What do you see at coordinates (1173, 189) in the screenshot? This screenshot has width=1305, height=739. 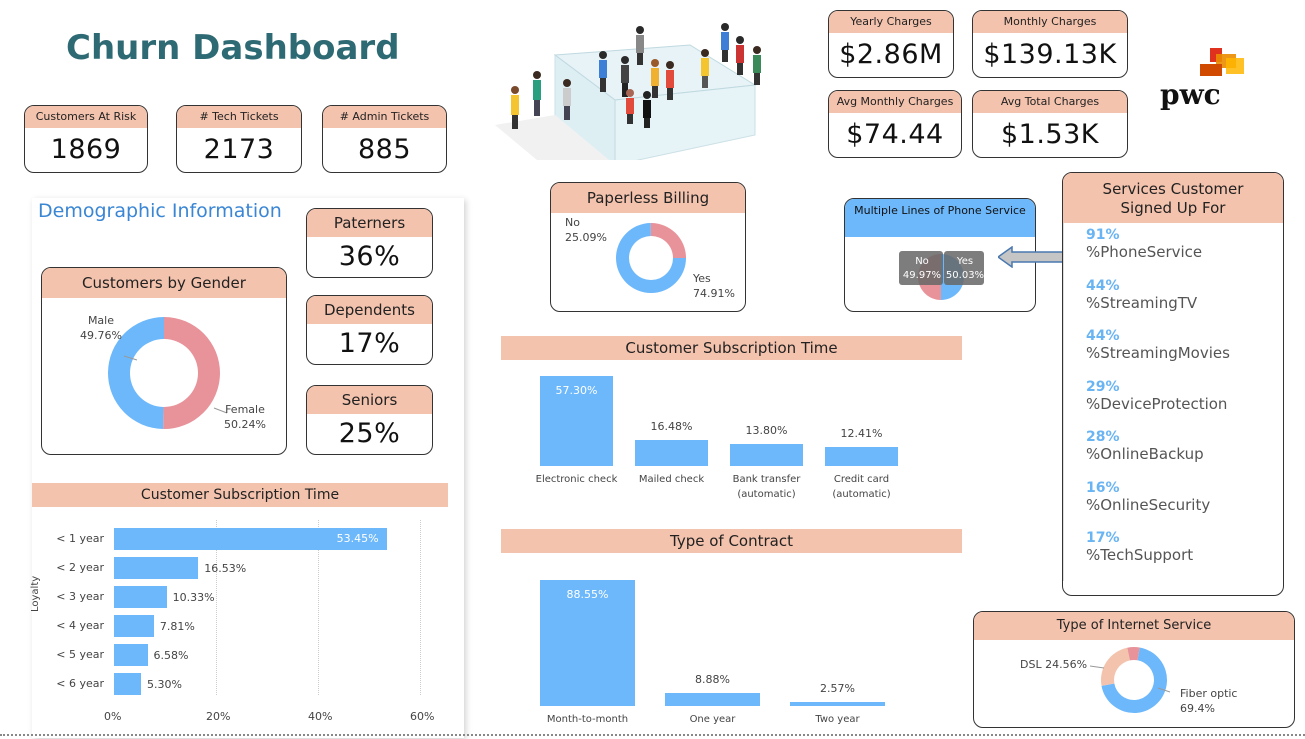 I see `services-title-line1: Services Customer` at bounding box center [1173, 189].